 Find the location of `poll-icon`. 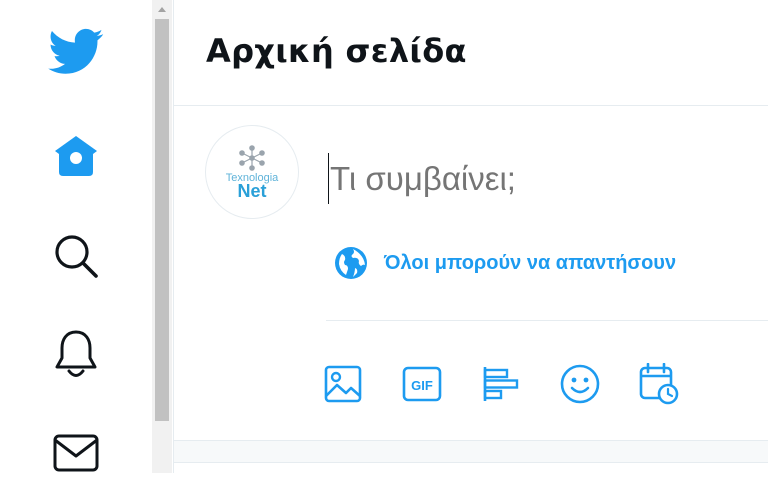

poll-icon is located at coordinates (501, 384).